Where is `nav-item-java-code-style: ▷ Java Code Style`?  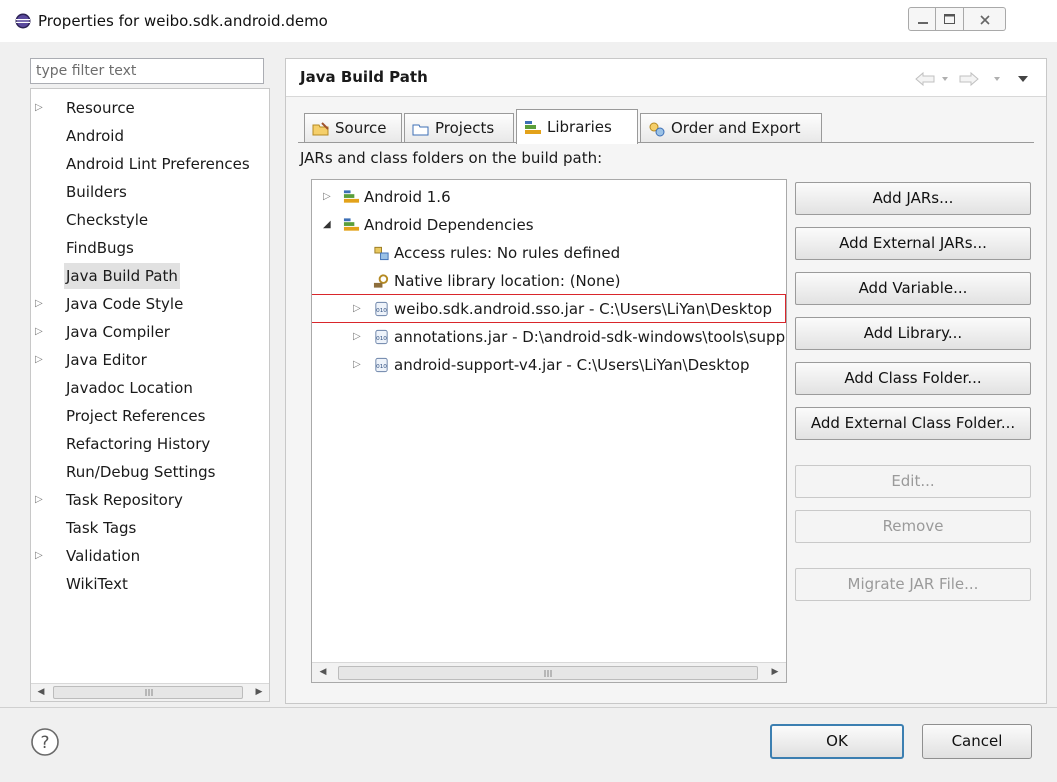
nav-item-java-code-style: ▷ Java Code Style is located at coordinates (150, 304).